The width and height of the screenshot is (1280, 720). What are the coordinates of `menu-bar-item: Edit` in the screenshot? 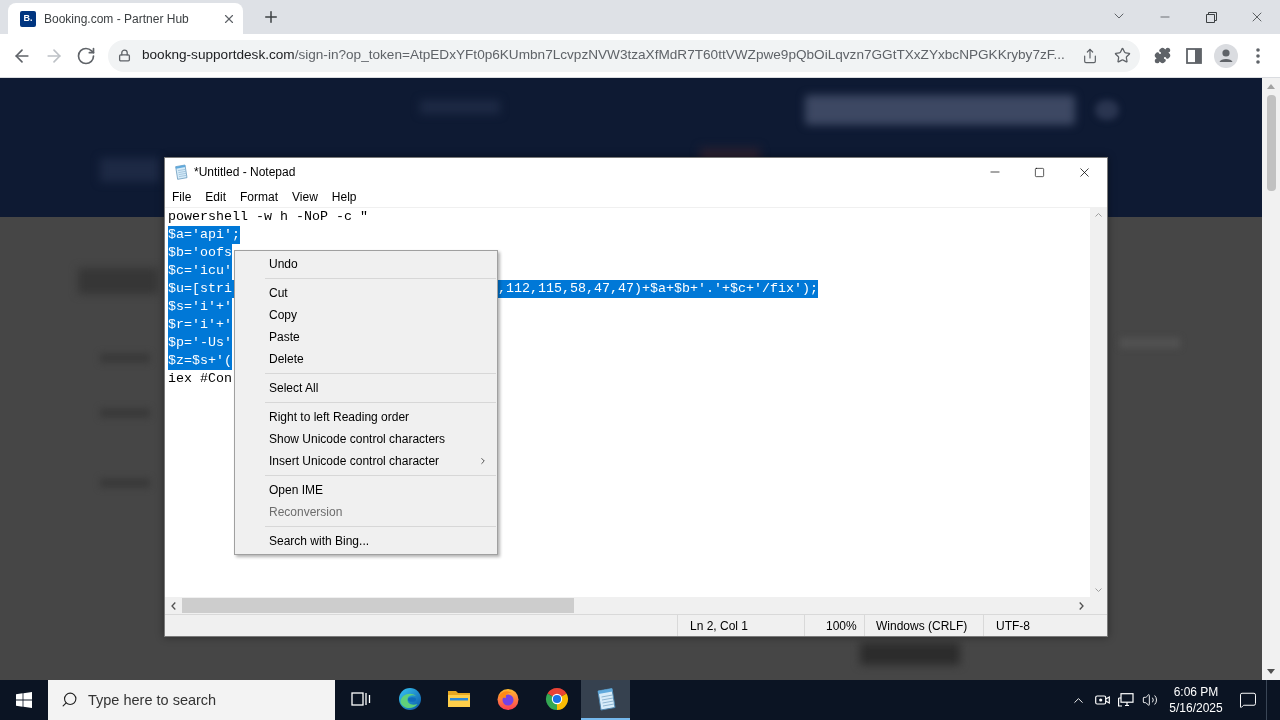 It's located at (216, 196).